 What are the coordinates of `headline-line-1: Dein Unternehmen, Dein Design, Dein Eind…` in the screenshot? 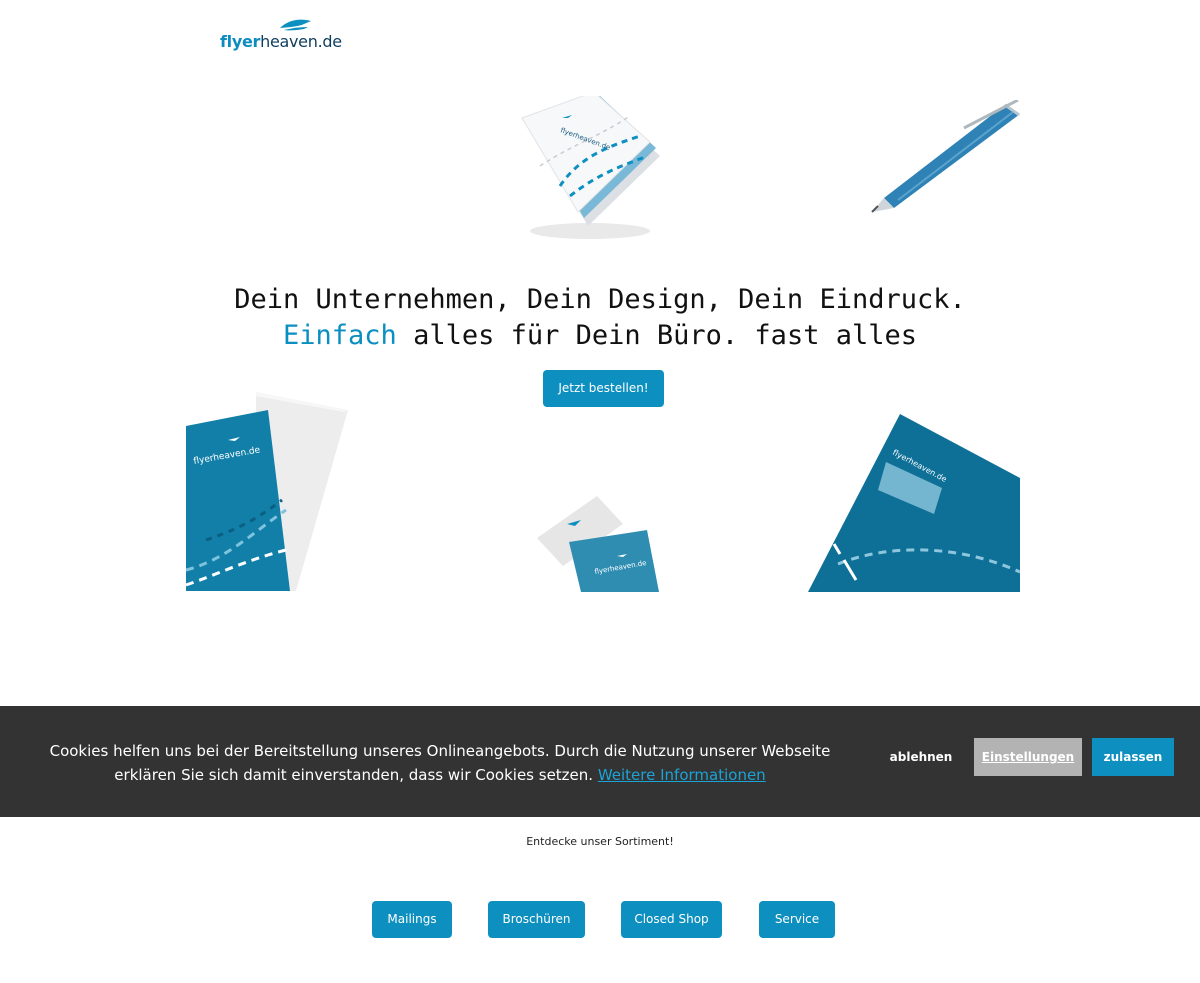 It's located at (600, 299).